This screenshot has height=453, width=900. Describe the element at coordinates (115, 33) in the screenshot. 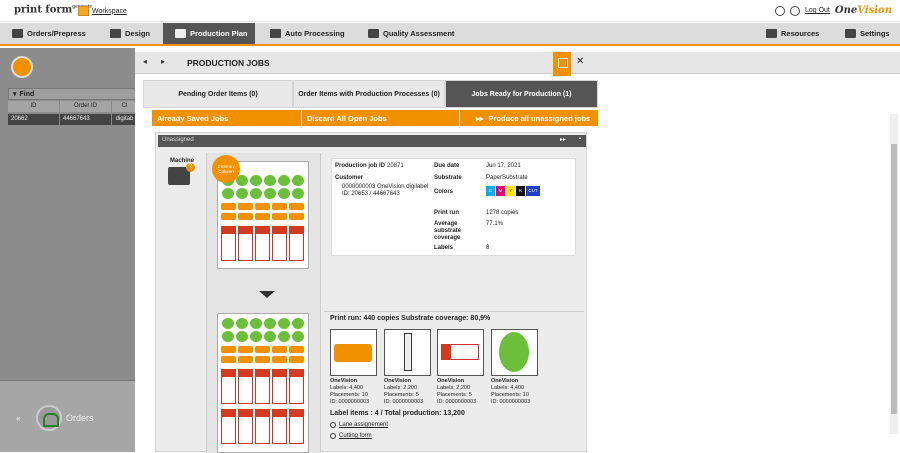

I see `tools-icon` at that location.